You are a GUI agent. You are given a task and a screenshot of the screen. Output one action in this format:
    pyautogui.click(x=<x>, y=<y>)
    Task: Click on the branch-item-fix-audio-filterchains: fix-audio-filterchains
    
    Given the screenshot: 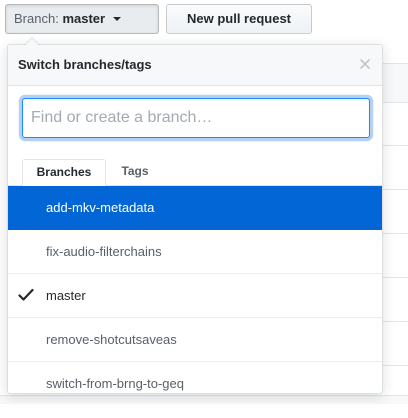 What is the action you would take?
    pyautogui.click(x=195, y=252)
    